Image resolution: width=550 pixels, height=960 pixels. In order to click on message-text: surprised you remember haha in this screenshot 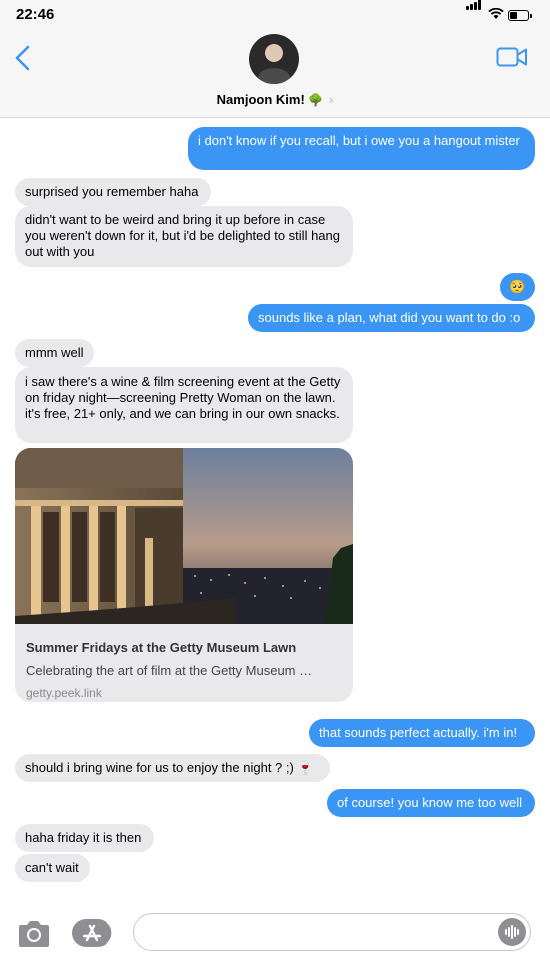, I will do `click(112, 191)`.